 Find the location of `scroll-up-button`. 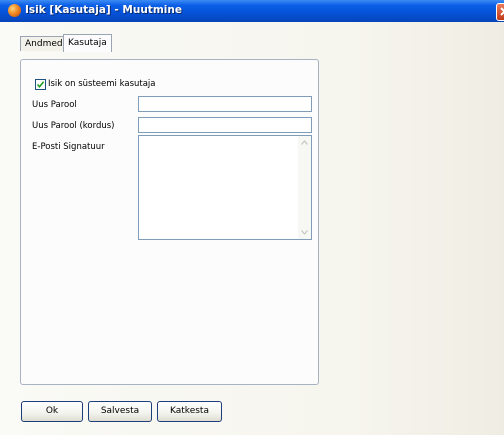

scroll-up-button is located at coordinates (304, 142).